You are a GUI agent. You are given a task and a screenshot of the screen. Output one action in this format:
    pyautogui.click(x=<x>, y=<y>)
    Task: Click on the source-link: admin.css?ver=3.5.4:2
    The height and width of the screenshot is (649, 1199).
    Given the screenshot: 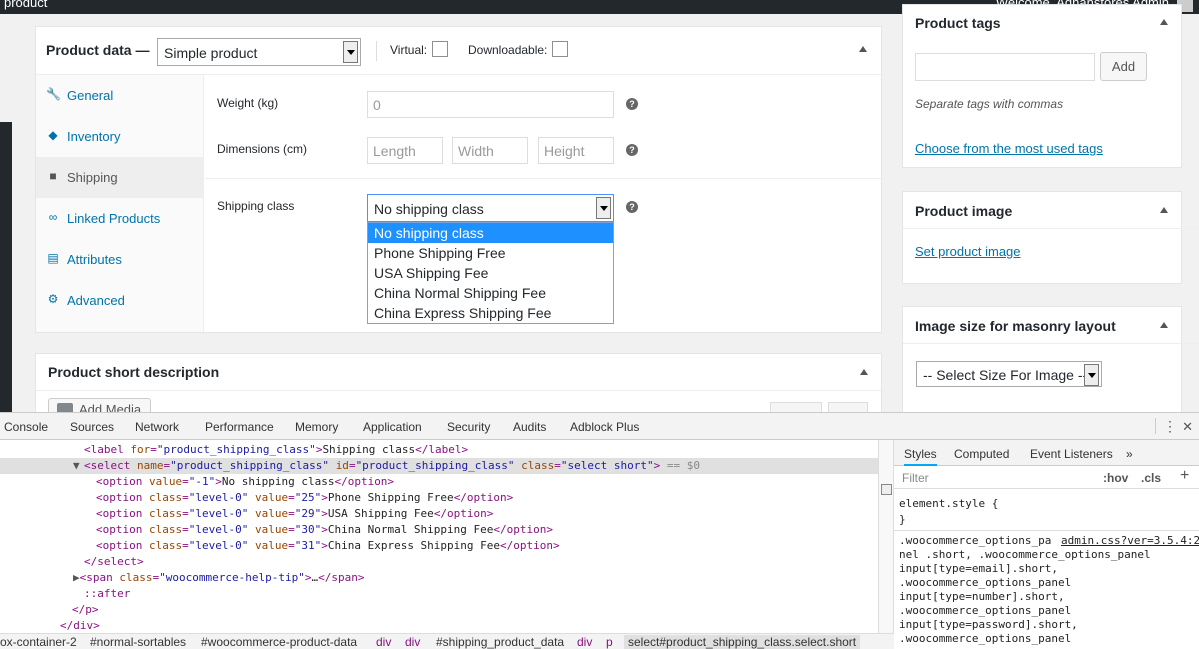 What is the action you would take?
    pyautogui.click(x=1130, y=541)
    